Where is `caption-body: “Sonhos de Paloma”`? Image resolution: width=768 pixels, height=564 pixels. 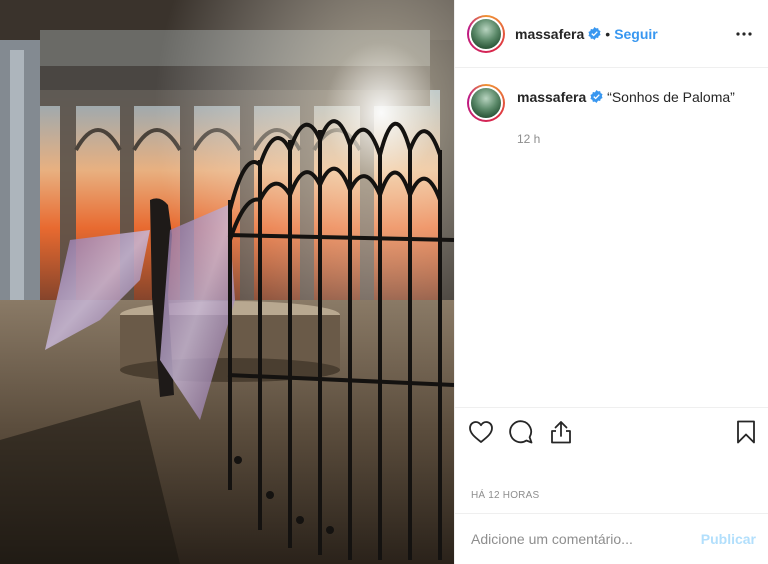
caption-body: “Sonhos de Paloma” is located at coordinates (671, 97).